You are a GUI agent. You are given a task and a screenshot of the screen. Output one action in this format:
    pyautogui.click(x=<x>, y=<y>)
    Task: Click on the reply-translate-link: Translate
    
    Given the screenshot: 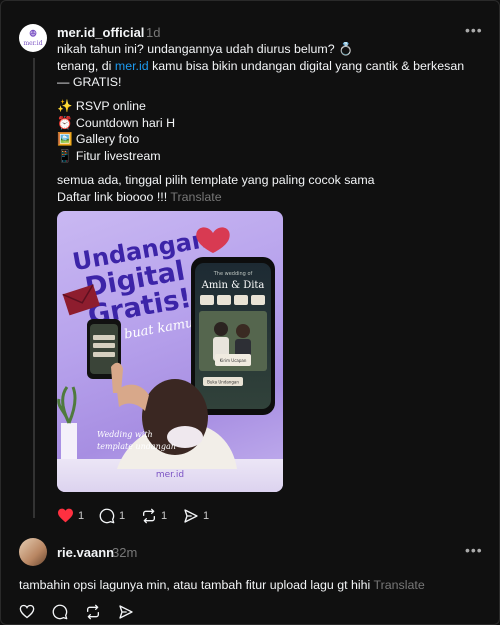 What is the action you would take?
    pyautogui.click(x=399, y=585)
    